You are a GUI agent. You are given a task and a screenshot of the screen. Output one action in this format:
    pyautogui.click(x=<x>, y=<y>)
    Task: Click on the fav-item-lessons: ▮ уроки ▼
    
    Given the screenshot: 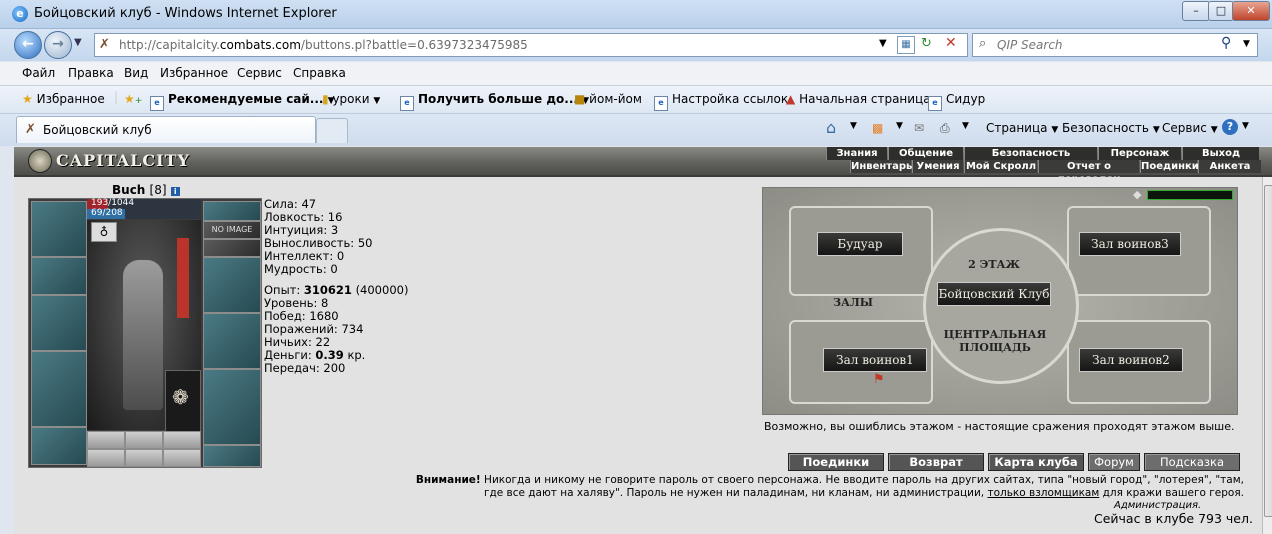 What is the action you would take?
    pyautogui.click(x=351, y=99)
    